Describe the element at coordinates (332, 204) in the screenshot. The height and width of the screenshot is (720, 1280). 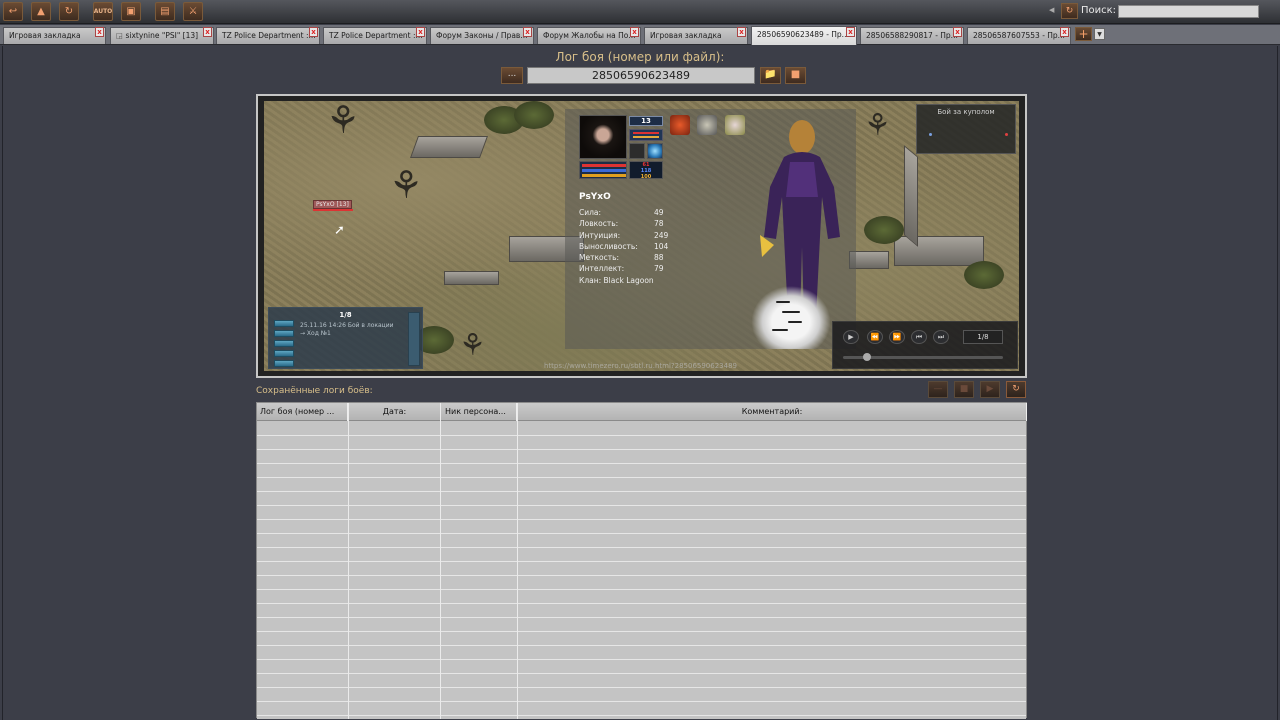
I see `player-label: PsYxO [13]` at that location.